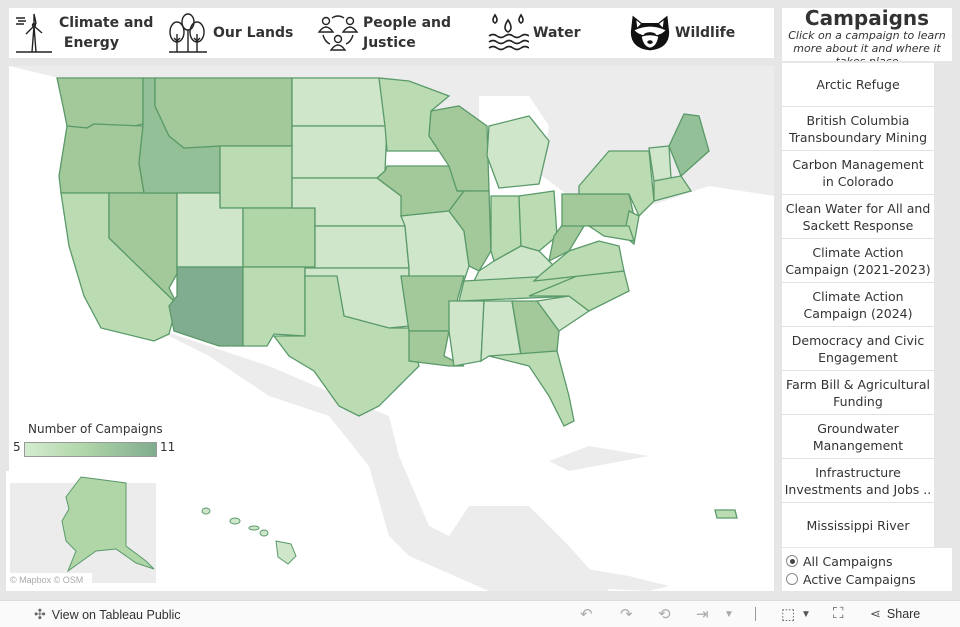 This screenshot has height=627, width=960. I want to click on raccoon-icon, so click(650, 33).